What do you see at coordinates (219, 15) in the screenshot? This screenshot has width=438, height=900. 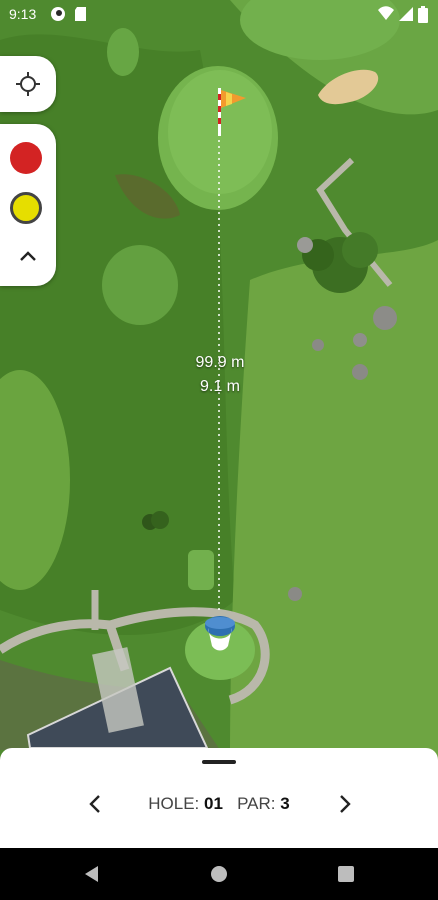 I see `status-bar: 9:13` at bounding box center [219, 15].